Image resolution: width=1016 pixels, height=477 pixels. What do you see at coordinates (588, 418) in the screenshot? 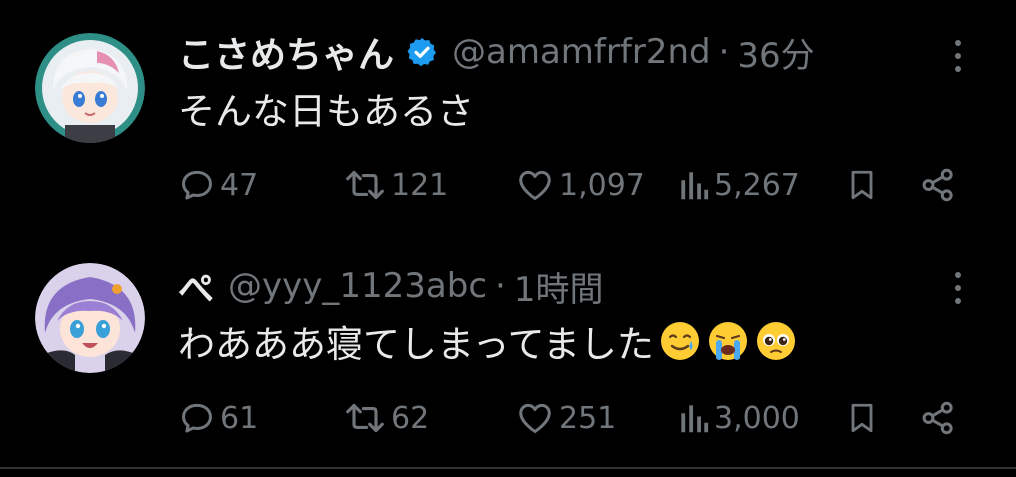
I see `like-count: 251` at bounding box center [588, 418].